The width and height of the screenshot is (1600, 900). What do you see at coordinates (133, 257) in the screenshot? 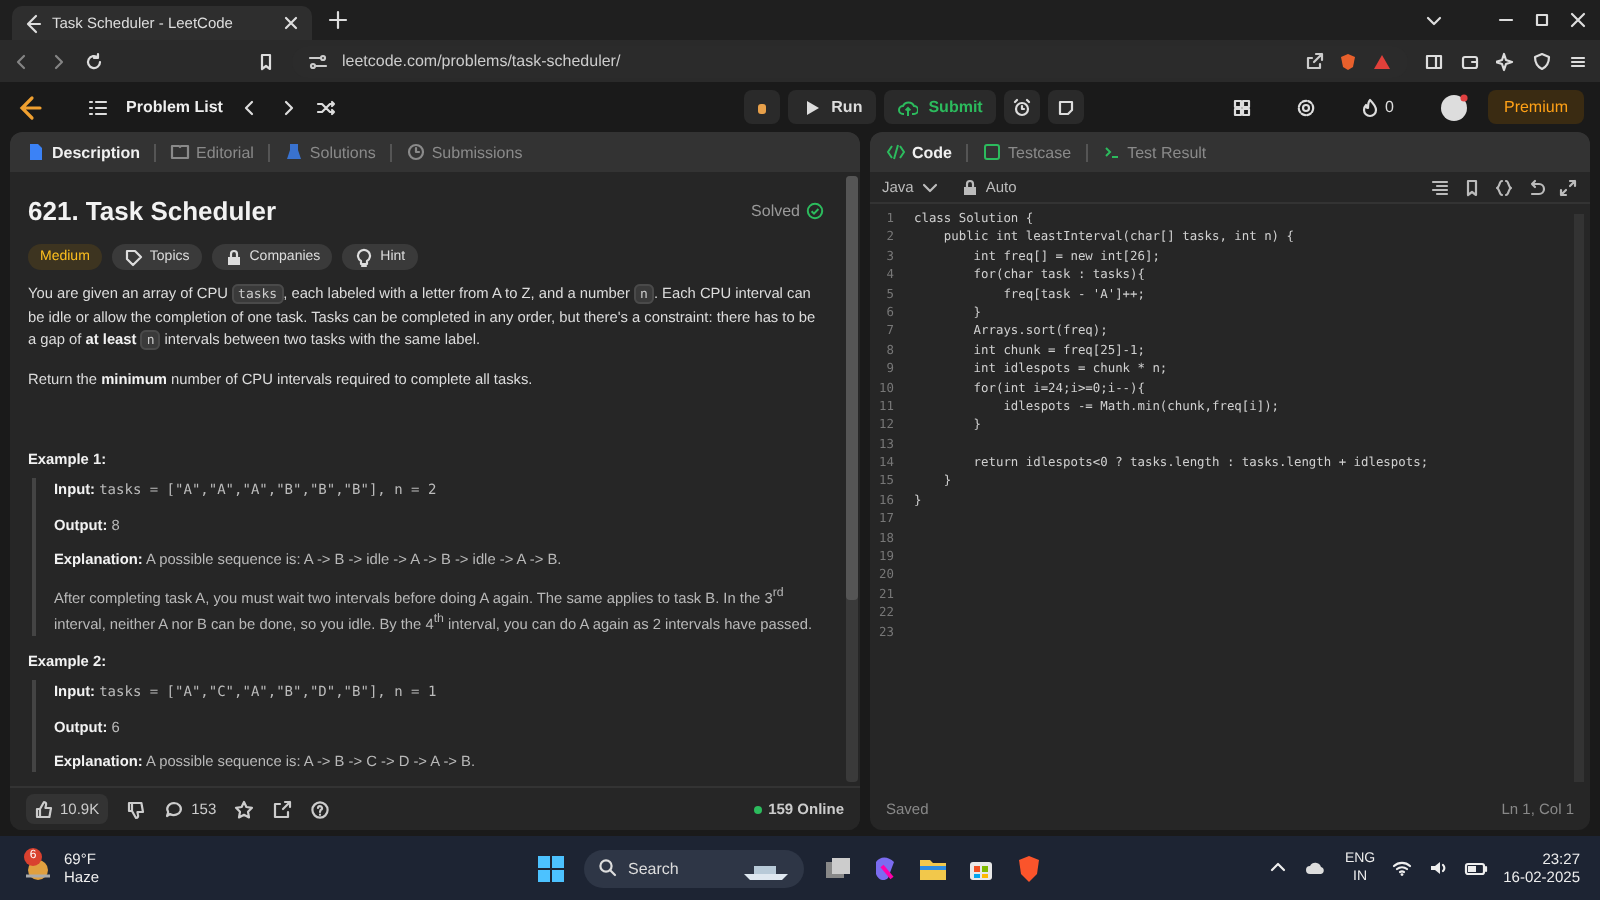
I see `tag-icon` at bounding box center [133, 257].